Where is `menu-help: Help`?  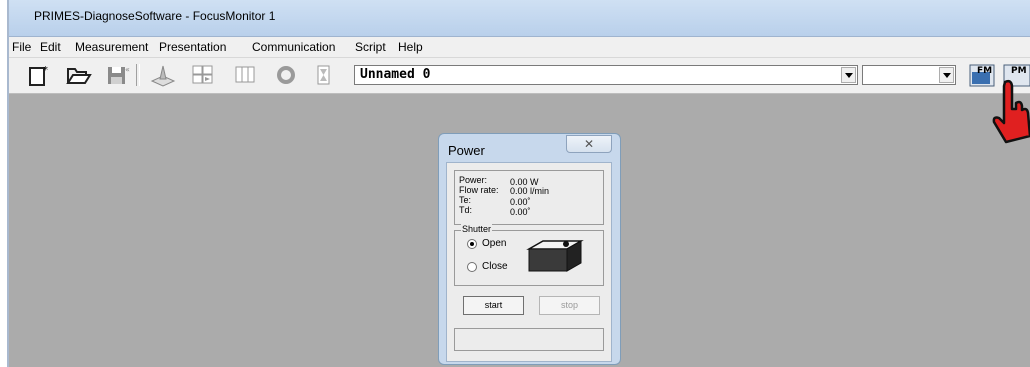 menu-help: Help is located at coordinates (410, 47).